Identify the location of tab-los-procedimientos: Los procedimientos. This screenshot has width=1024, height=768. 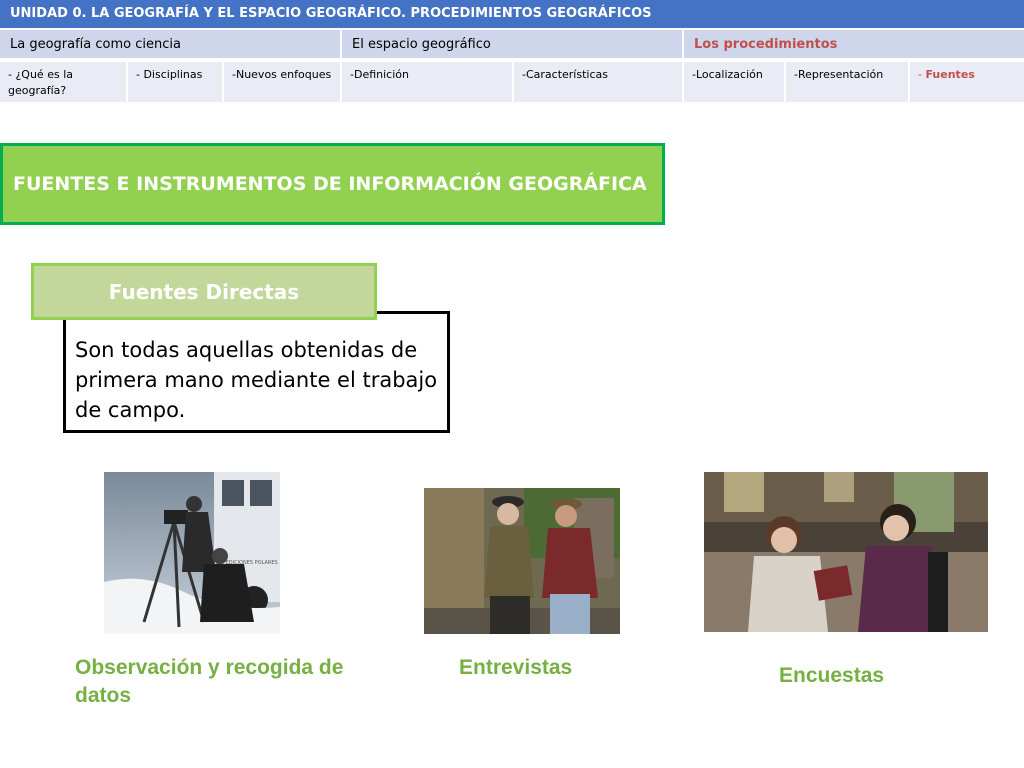
(854, 45).